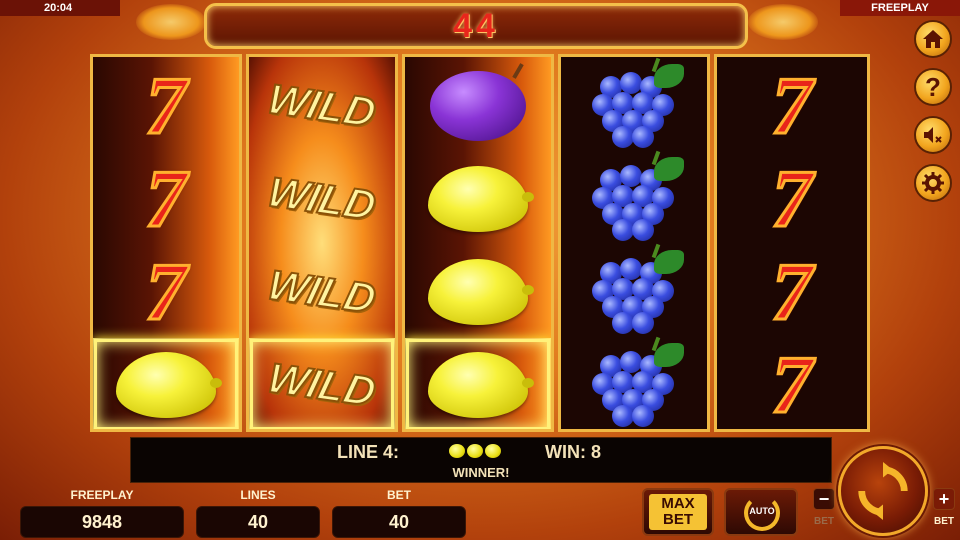 This screenshot has height=540, width=960. What do you see at coordinates (944, 512) in the screenshot?
I see `bet-increase-button: + BET` at bounding box center [944, 512].